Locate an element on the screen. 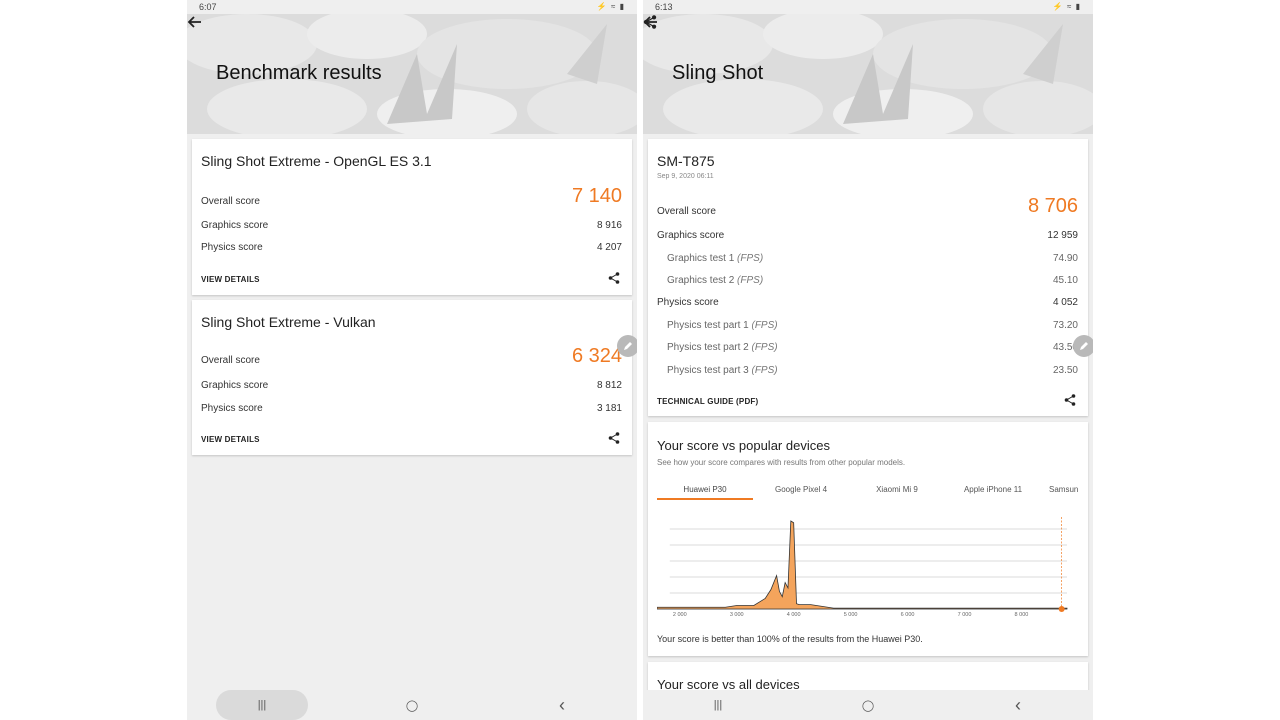  page-title: Sling Shot is located at coordinates (718, 73).